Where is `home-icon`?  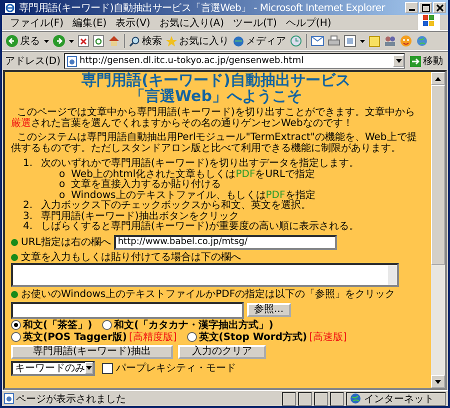 home-icon is located at coordinates (114, 41).